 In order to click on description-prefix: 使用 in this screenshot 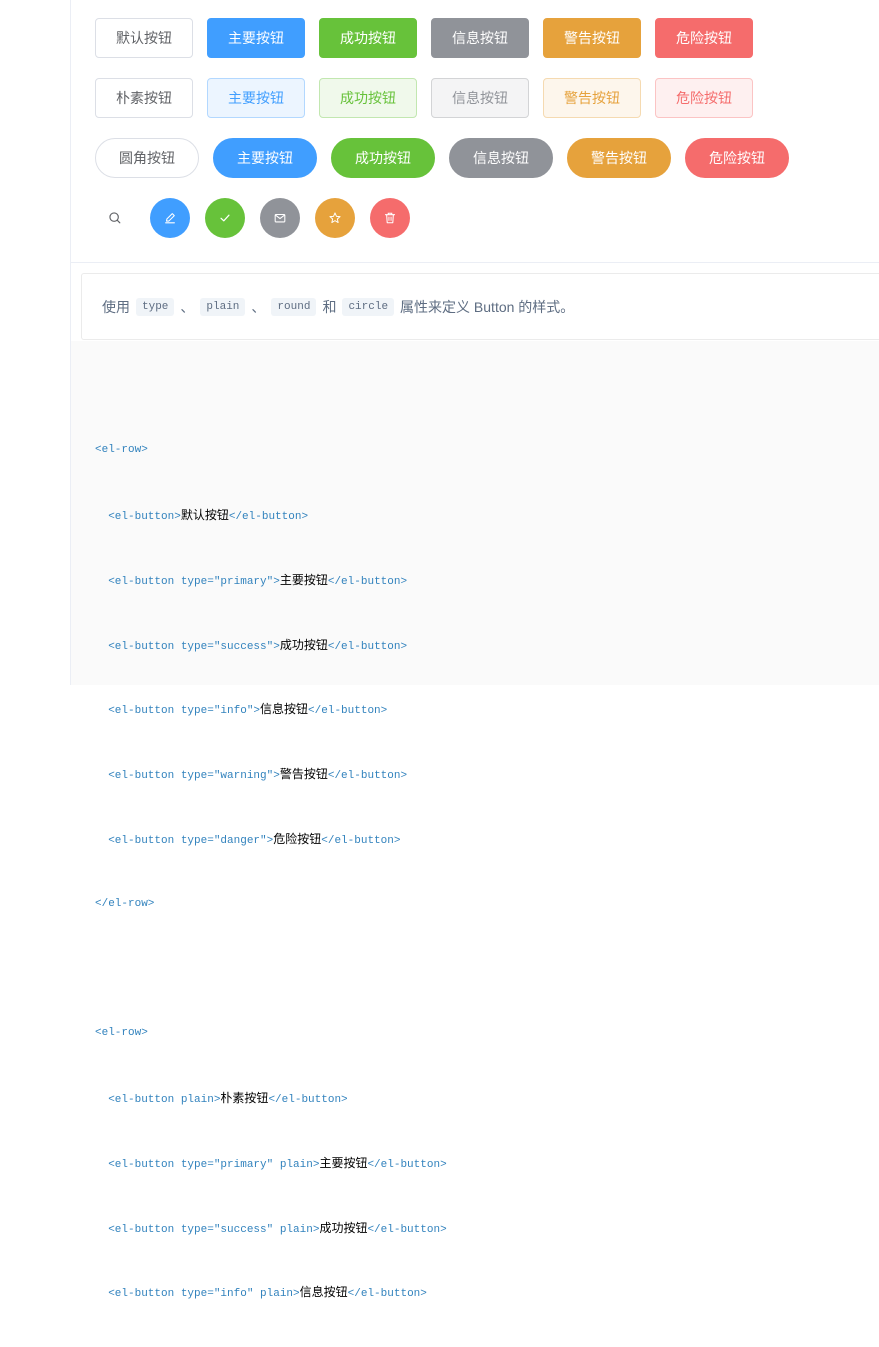, I will do `click(116, 306)`.